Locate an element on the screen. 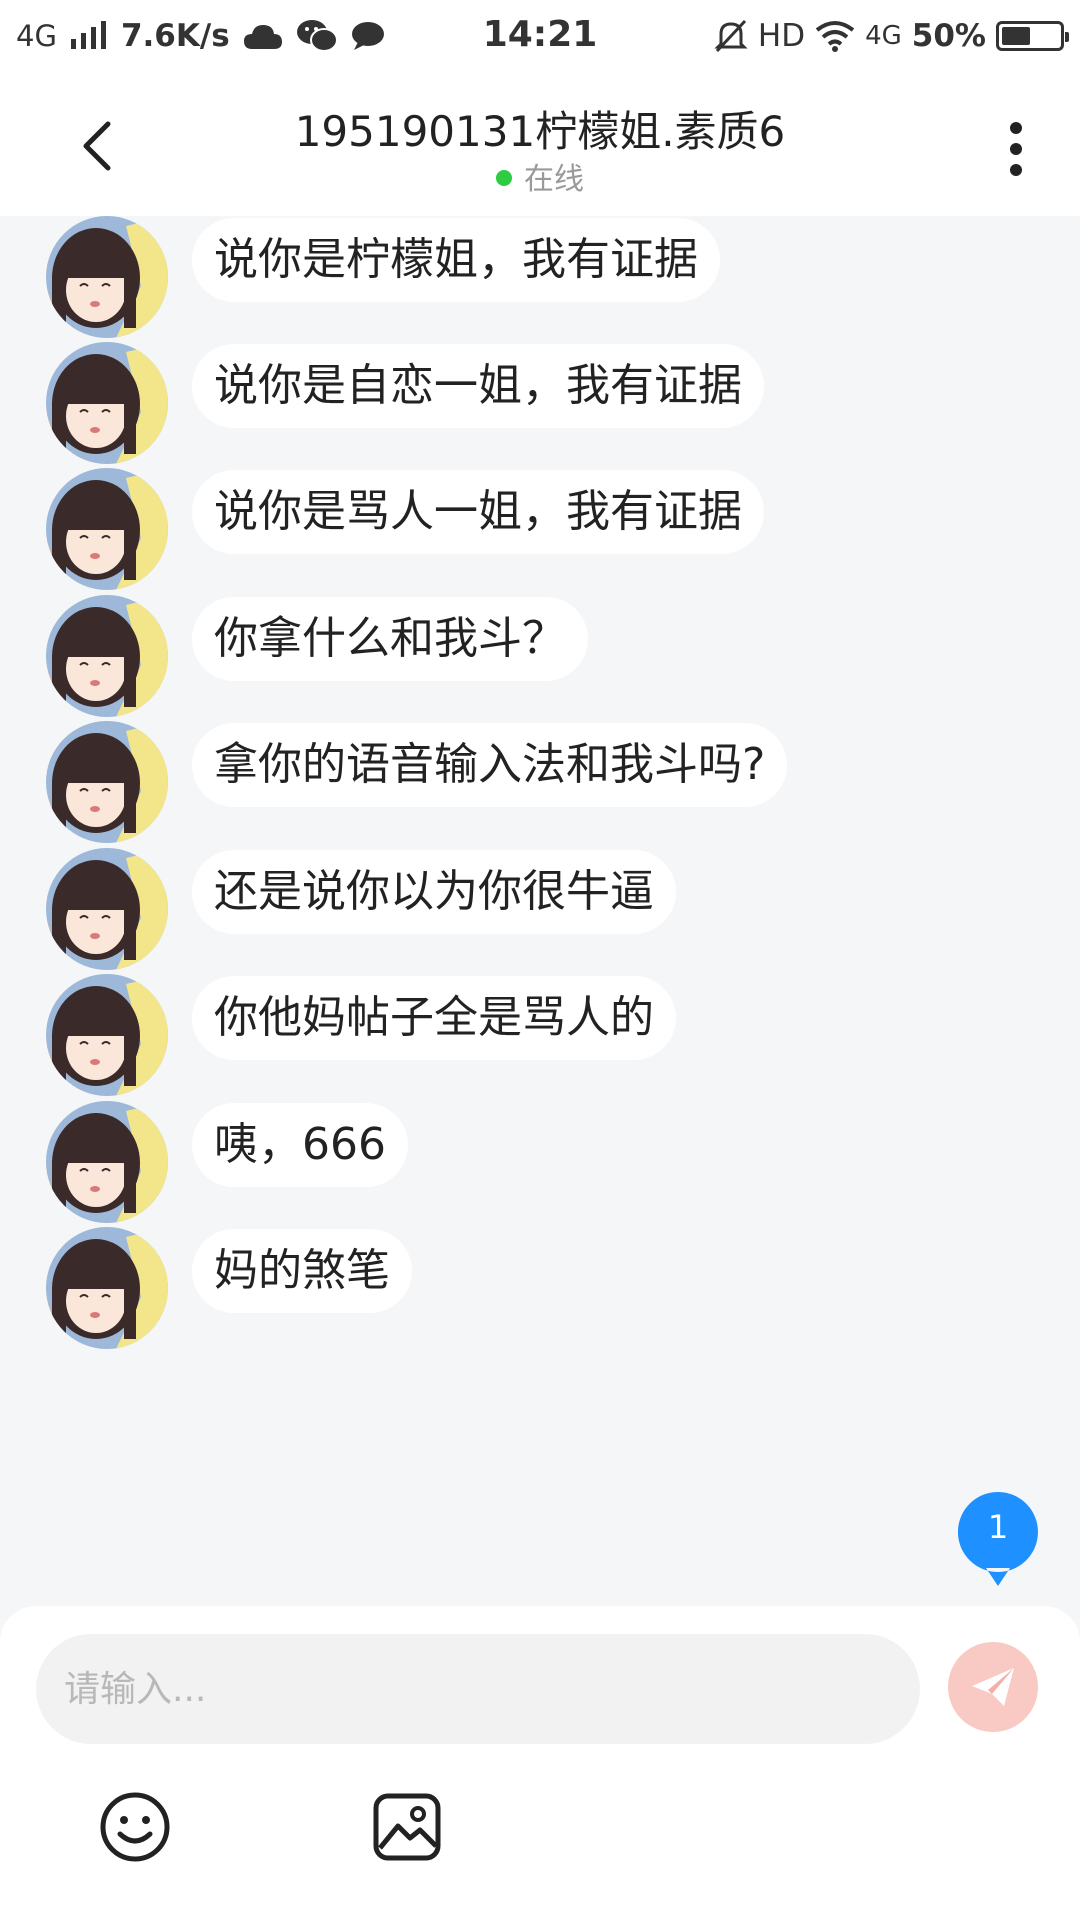 The width and height of the screenshot is (1080, 1920). online-status: 在线 is located at coordinates (540, 176).